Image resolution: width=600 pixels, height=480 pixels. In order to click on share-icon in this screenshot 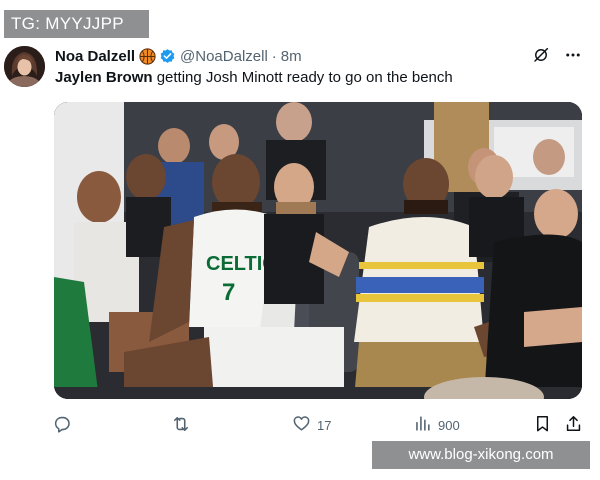, I will do `click(573, 425)`.